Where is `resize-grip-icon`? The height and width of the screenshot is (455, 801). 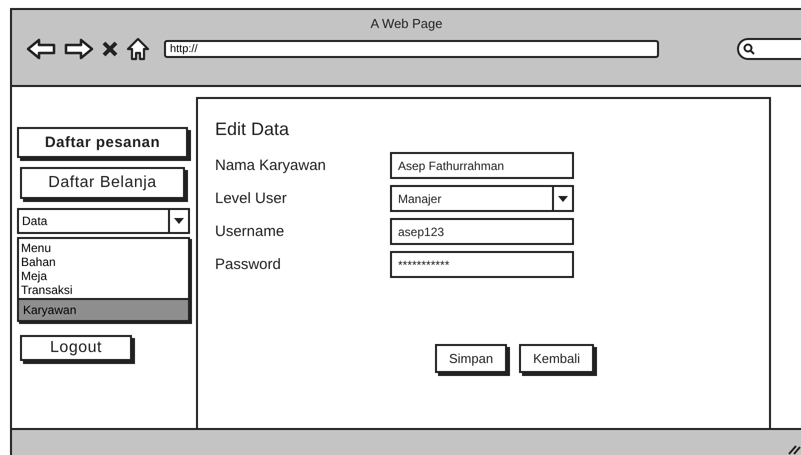
resize-grip-icon is located at coordinates (794, 449).